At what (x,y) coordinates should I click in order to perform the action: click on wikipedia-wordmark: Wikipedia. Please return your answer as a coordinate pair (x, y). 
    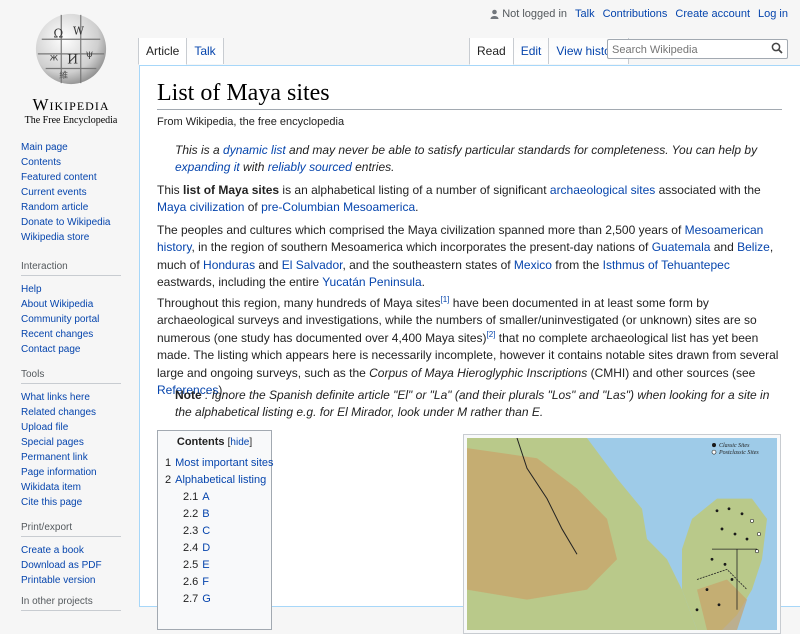
    Looking at the image, I should click on (71, 104).